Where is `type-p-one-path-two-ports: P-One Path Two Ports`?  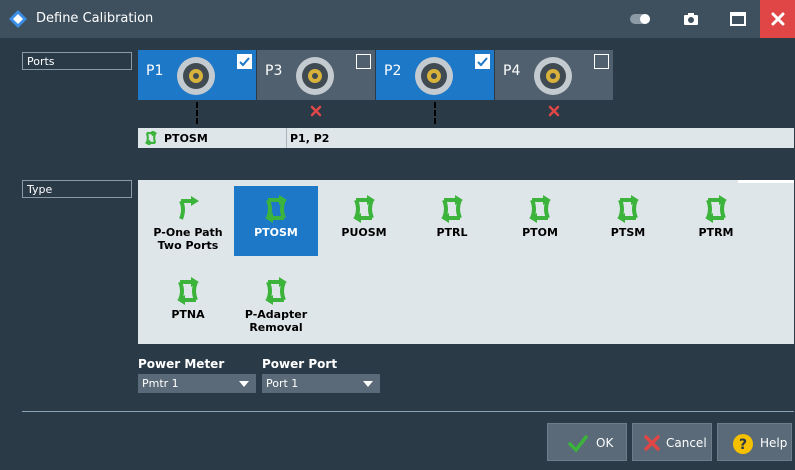
type-p-one-path-two-ports: P-One Path Two Ports is located at coordinates (188, 227).